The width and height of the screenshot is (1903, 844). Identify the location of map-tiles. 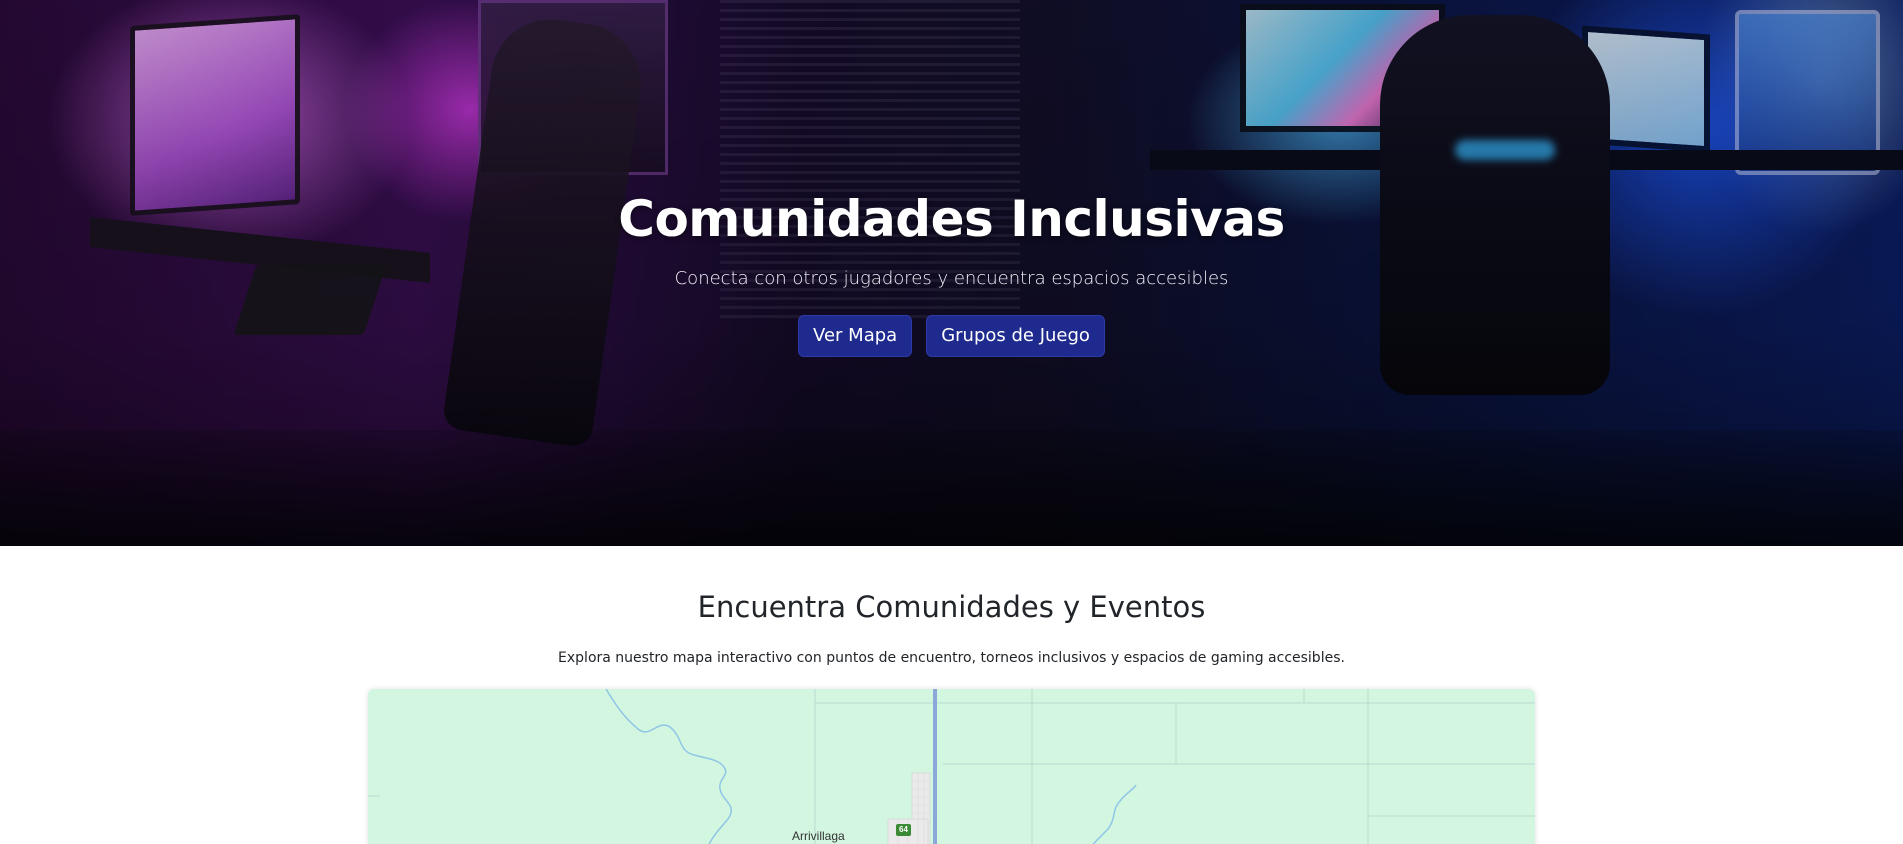
(951, 766).